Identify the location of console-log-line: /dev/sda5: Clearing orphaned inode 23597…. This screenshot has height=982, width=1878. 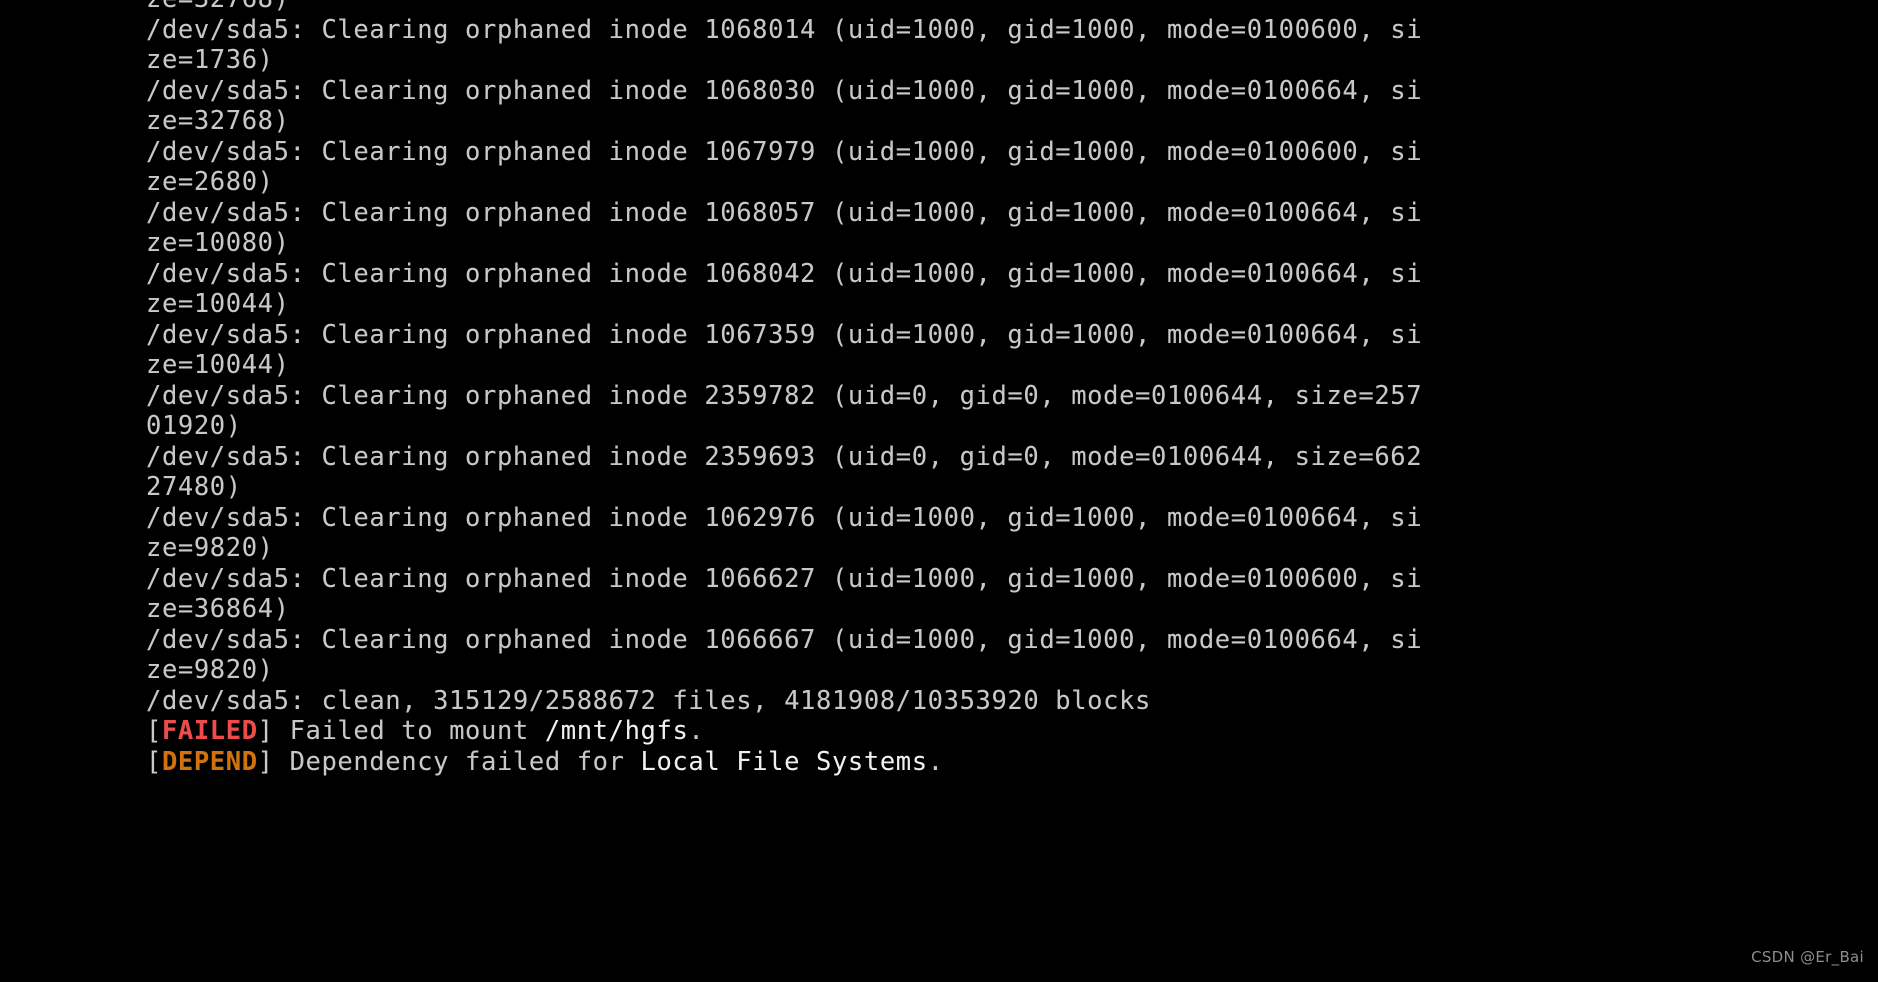
(926, 396).